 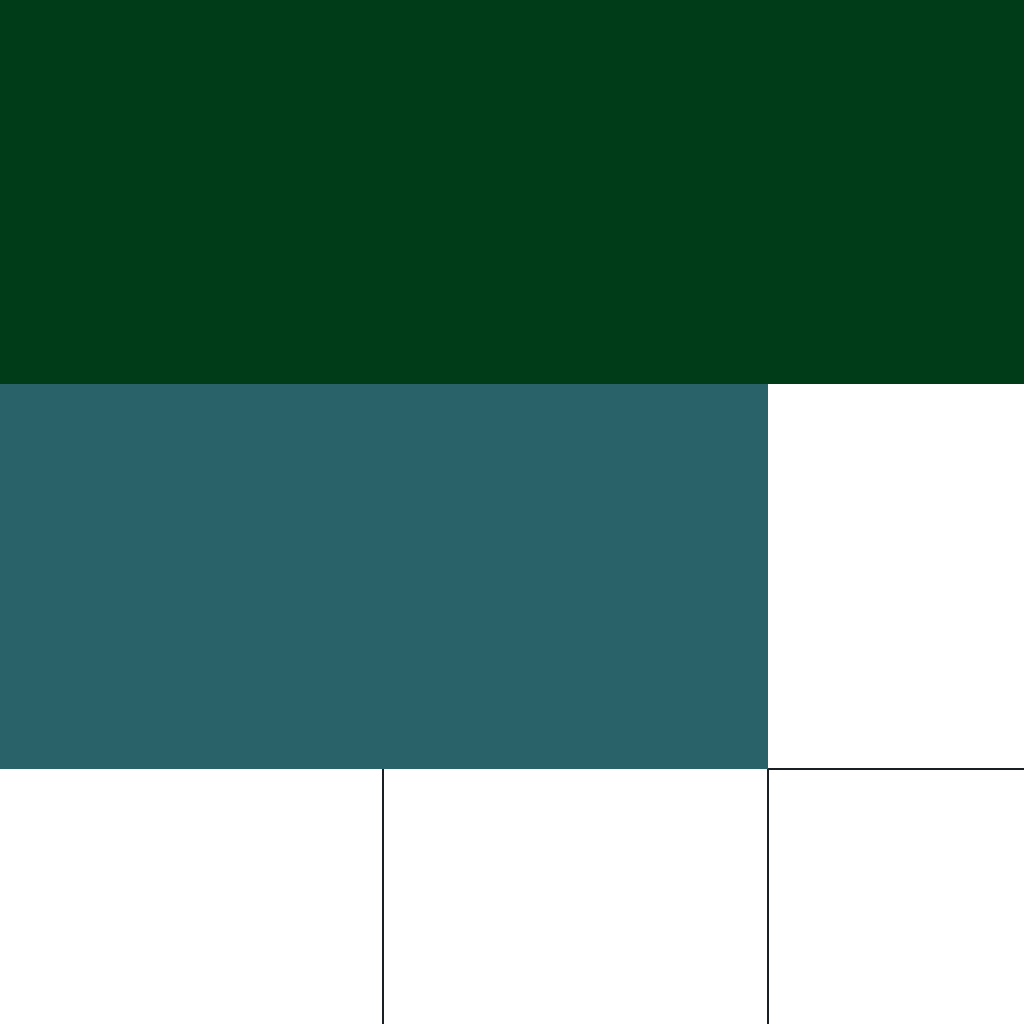 I want to click on right-empty-block, so click(x=896, y=576).